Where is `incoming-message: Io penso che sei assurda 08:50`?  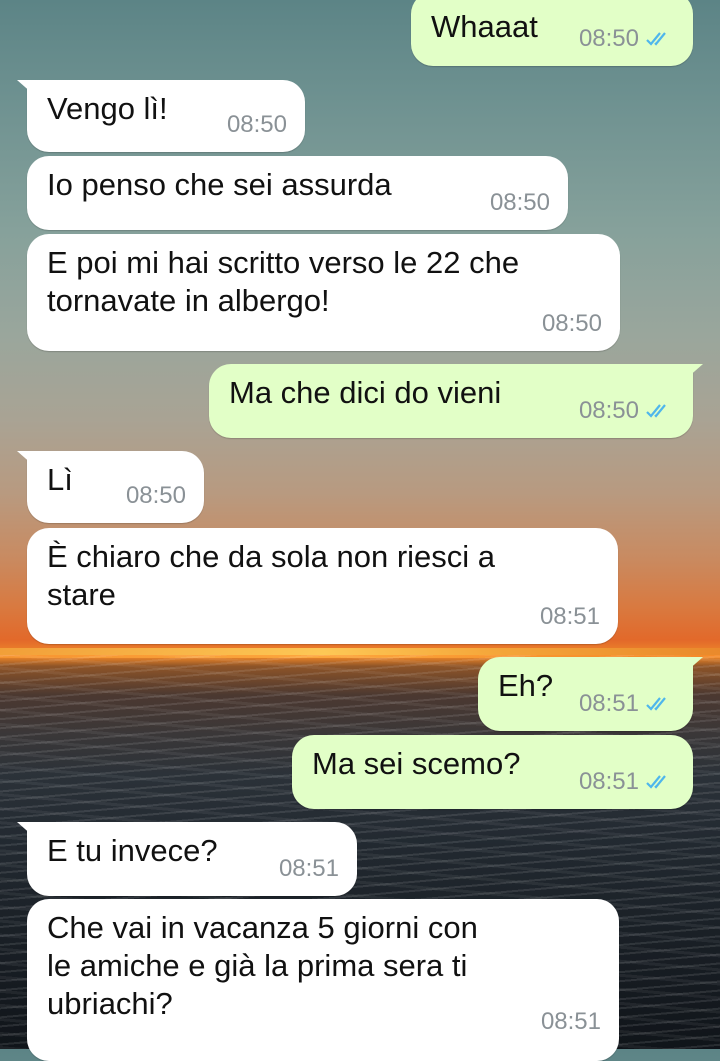
incoming-message: Io penso che sei assurda 08:50 is located at coordinates (297, 193).